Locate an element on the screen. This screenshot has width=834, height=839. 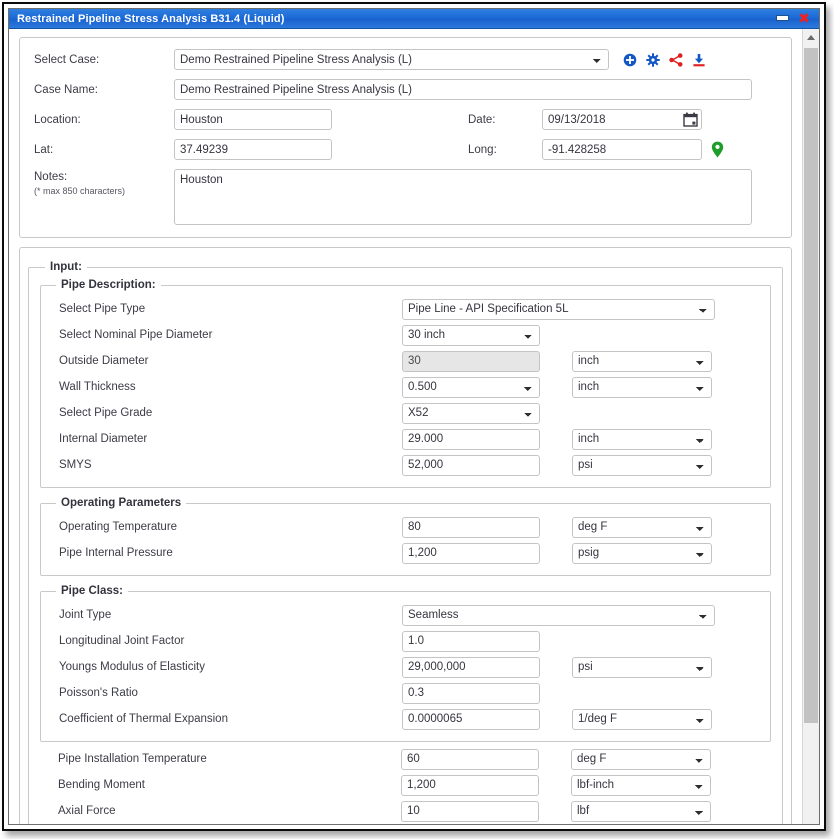
form-row: Longitudinal Joint Factor is located at coordinates (405, 641).